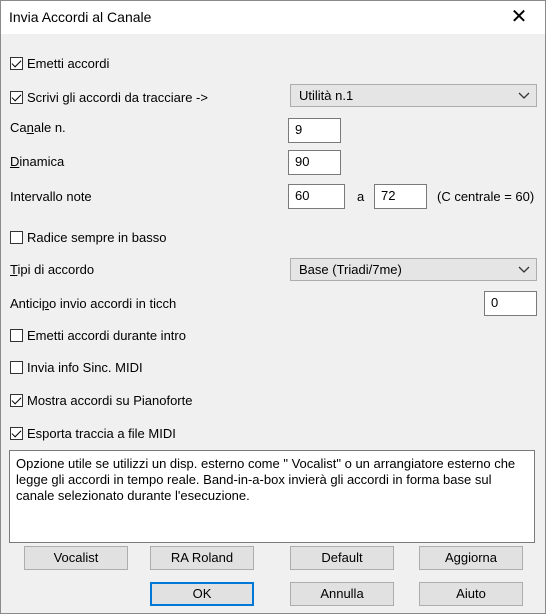  Describe the element at coordinates (471, 558) in the screenshot. I see `update-button: Aggiorna` at that location.